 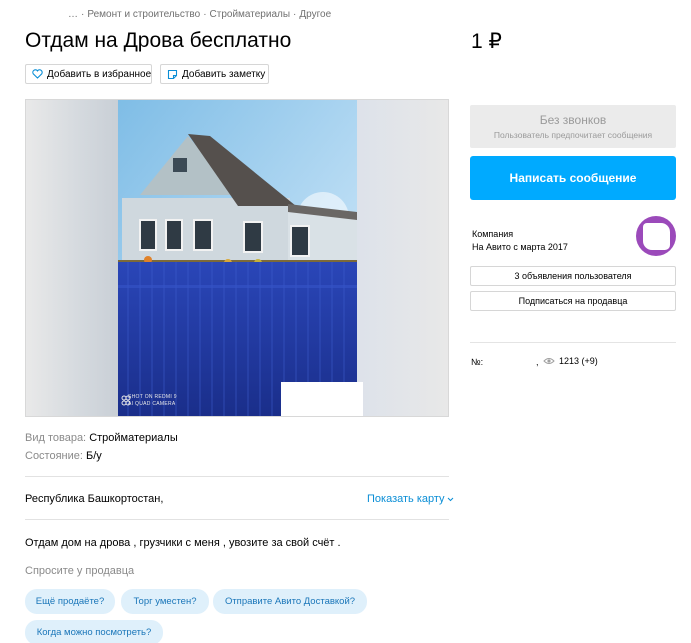 I want to click on show-map-link: Показать карту, so click(x=410, y=499).